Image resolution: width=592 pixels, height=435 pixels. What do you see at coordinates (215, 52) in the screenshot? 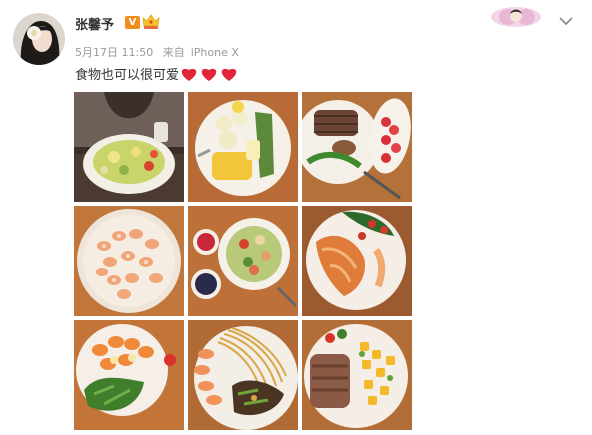
I see `post-source: iPhone X` at bounding box center [215, 52].